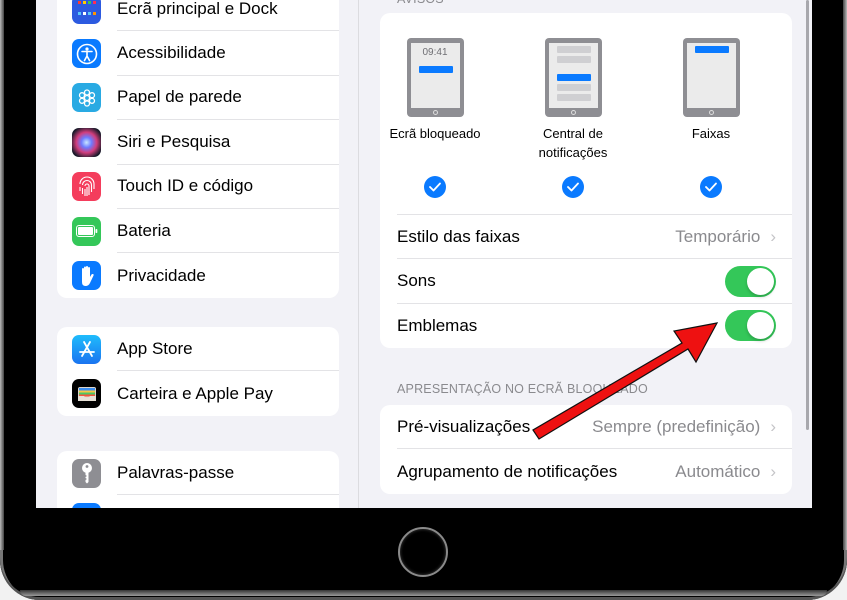 The image size is (847, 600). I want to click on alerts-section-header: AVISOS, so click(420, 3).